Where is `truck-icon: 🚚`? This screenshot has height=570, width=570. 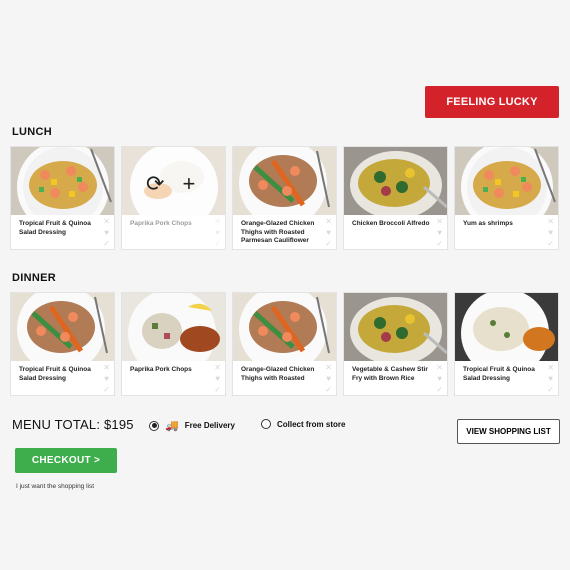 truck-icon: 🚚 is located at coordinates (172, 426).